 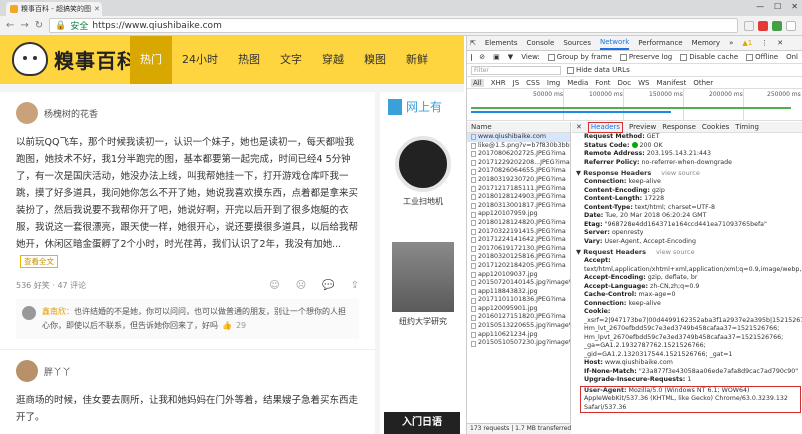 What do you see at coordinates (75, 59) in the screenshot?
I see `site-logo: 糗事百科` at bounding box center [75, 59].